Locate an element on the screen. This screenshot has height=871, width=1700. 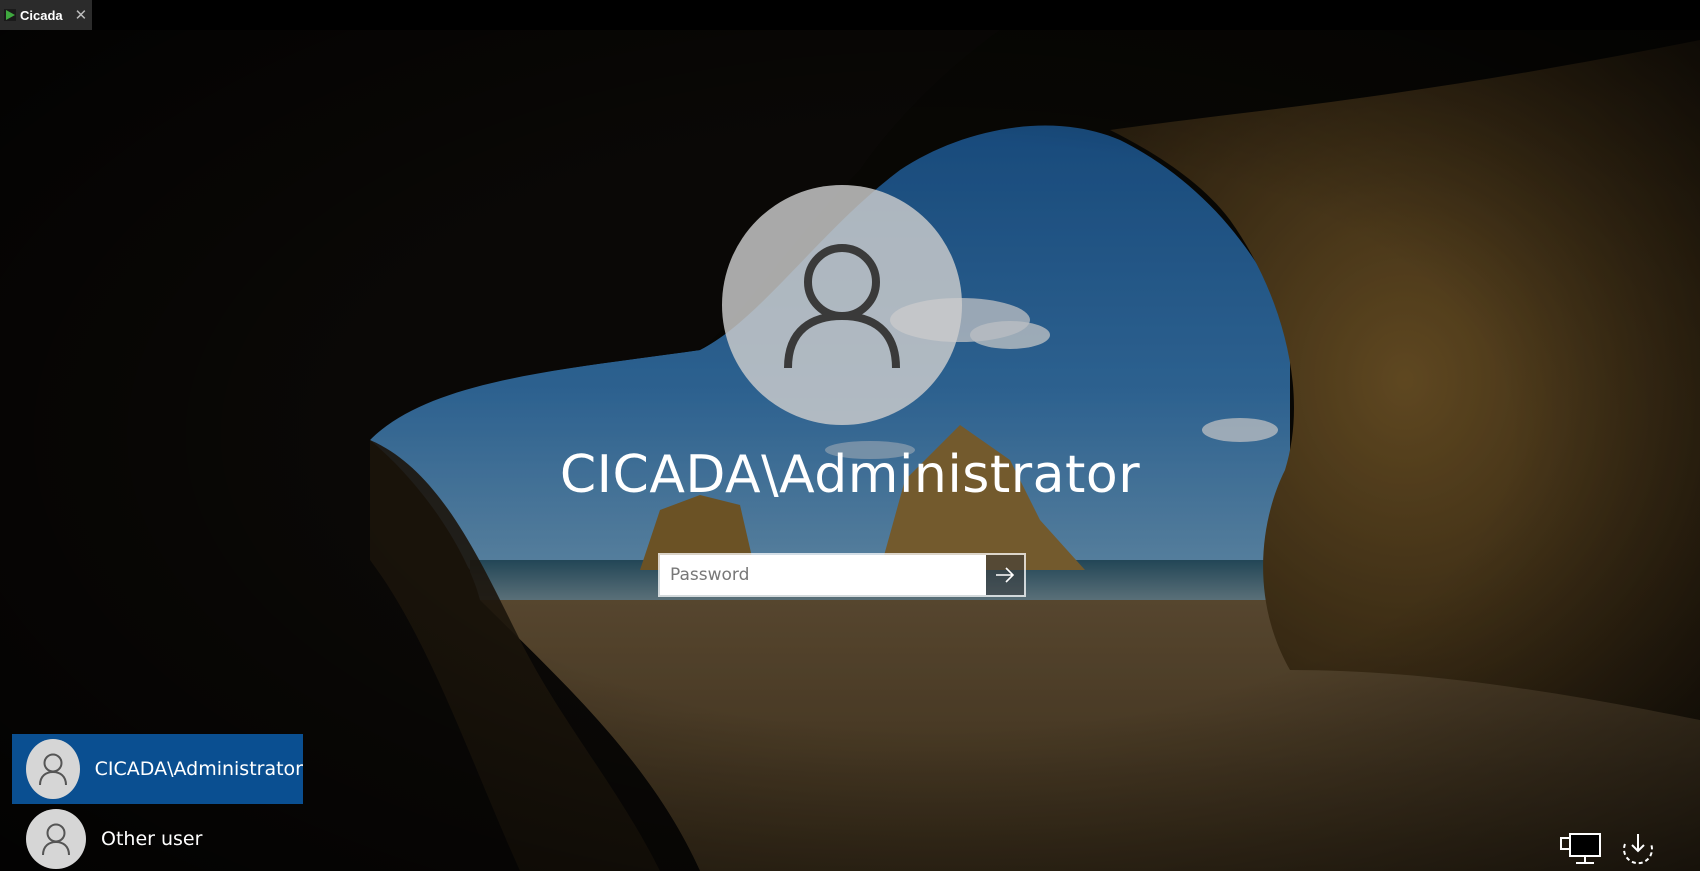
password-box is located at coordinates (842, 575).